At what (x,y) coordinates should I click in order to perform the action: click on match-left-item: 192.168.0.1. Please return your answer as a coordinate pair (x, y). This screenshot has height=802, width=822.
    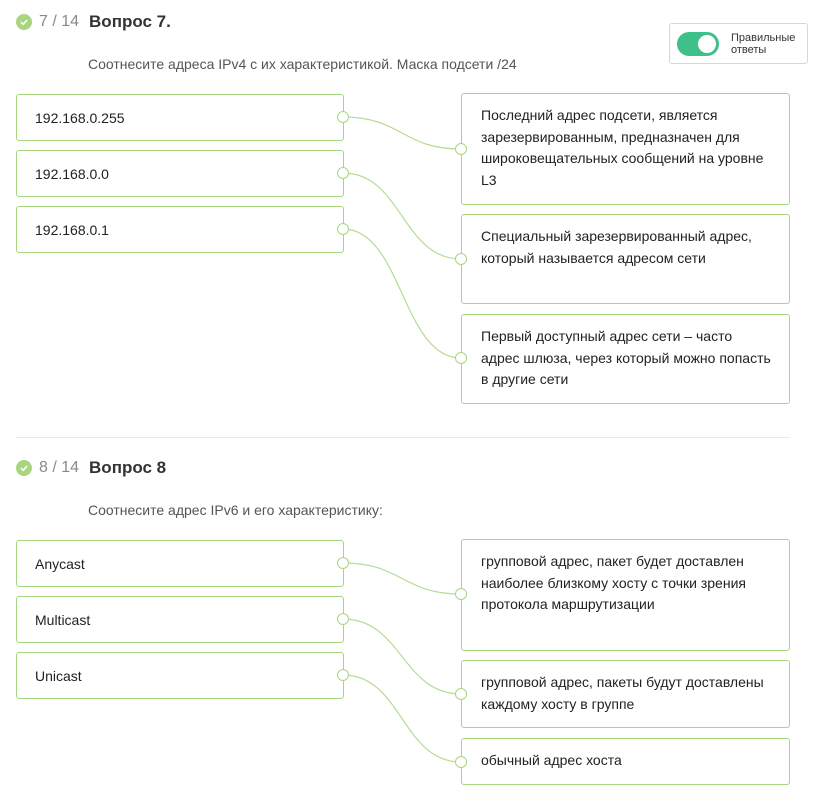
    Looking at the image, I should click on (180, 229).